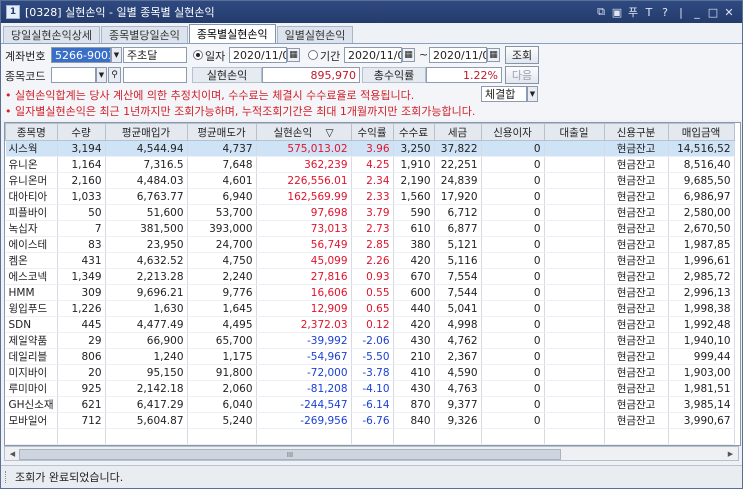 This screenshot has height=489, width=743. Describe the element at coordinates (144, 34) in the screenshot. I see `tab-stock-daily-pnl: 종목별당일손익` at that location.